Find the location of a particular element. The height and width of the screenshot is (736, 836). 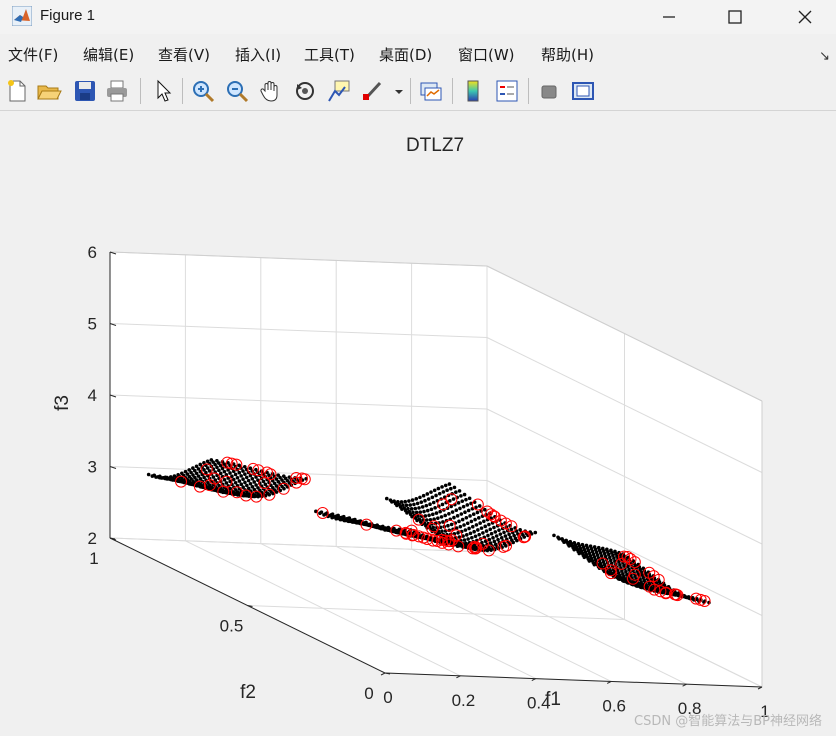

hide-plot-tools-icon is located at coordinates (549, 91).